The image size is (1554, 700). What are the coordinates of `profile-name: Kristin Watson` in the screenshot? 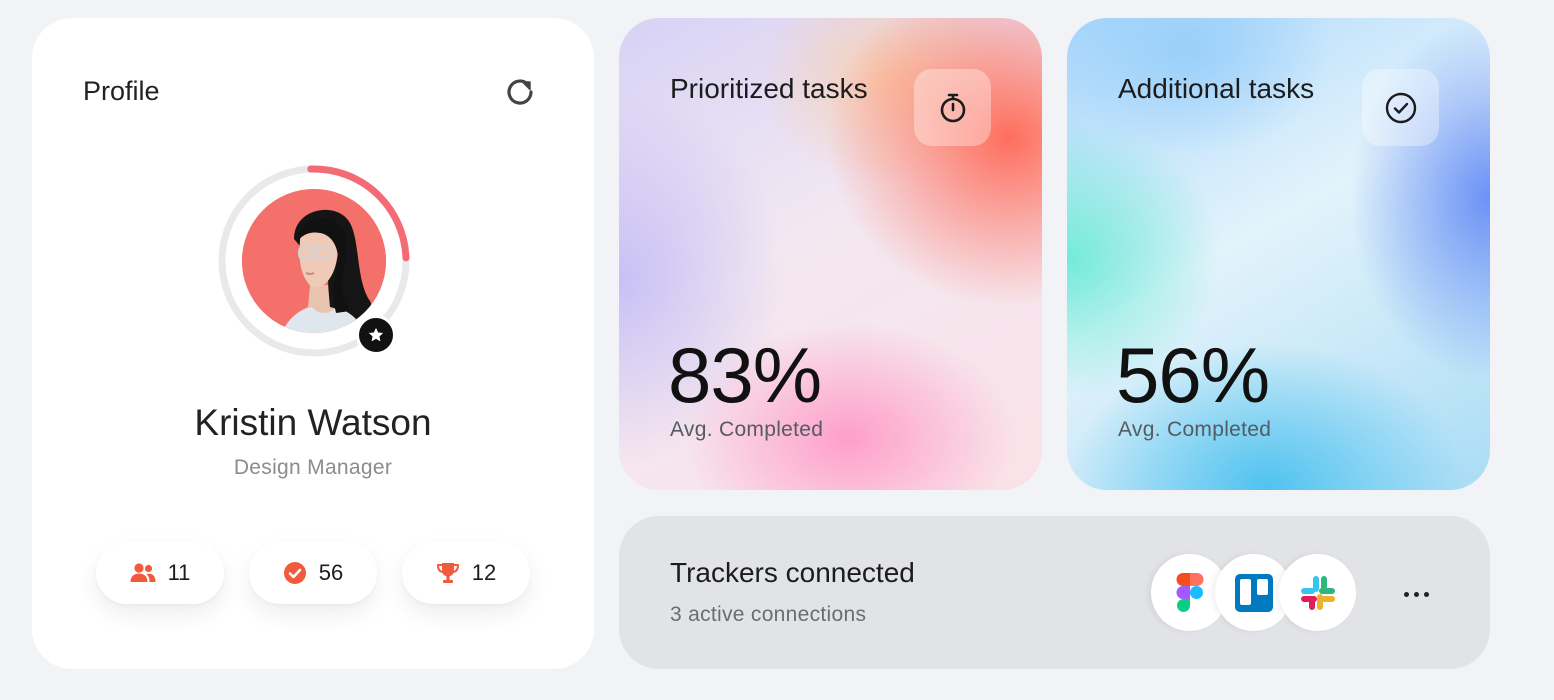 It's located at (313, 422).